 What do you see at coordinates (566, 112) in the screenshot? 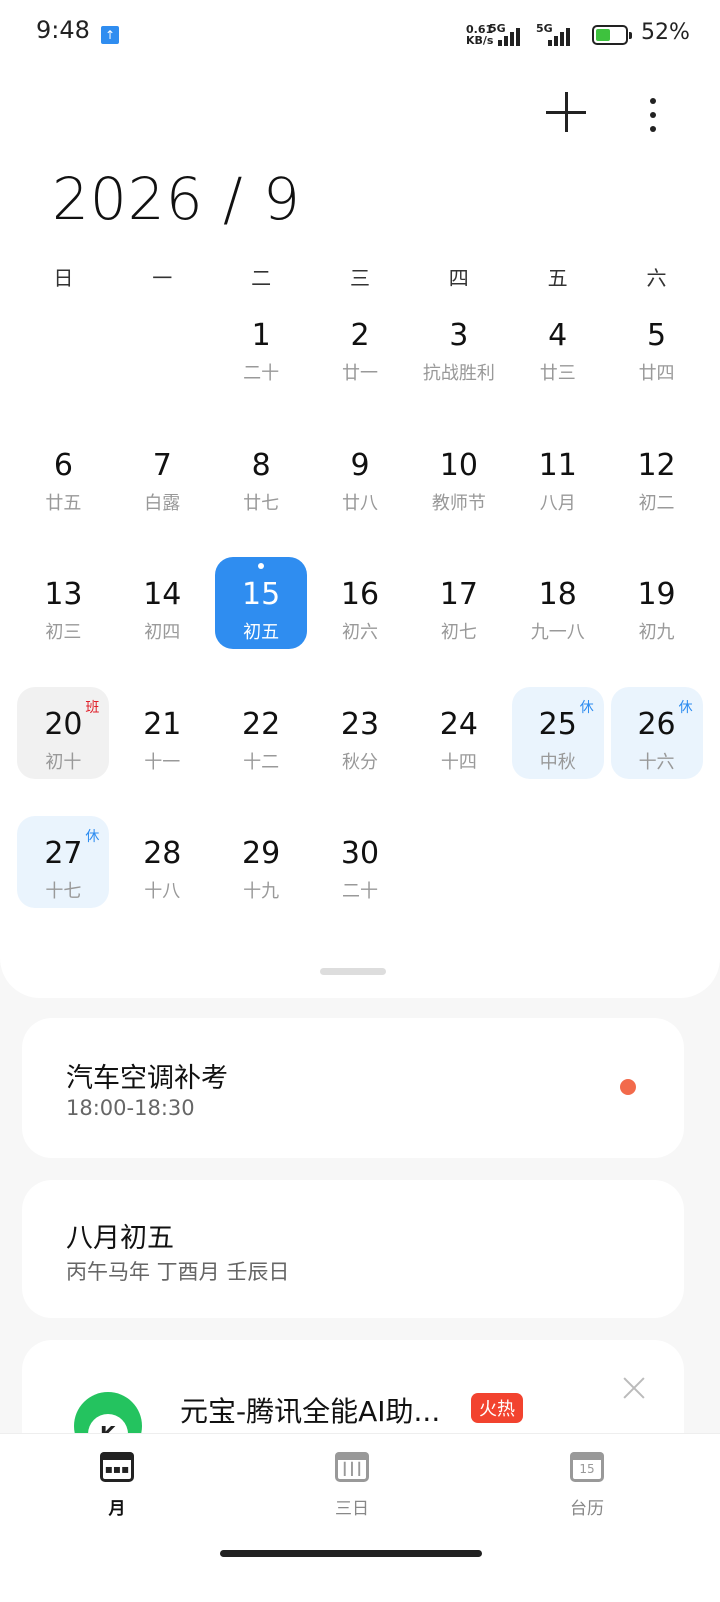
I see `plus-icon` at bounding box center [566, 112].